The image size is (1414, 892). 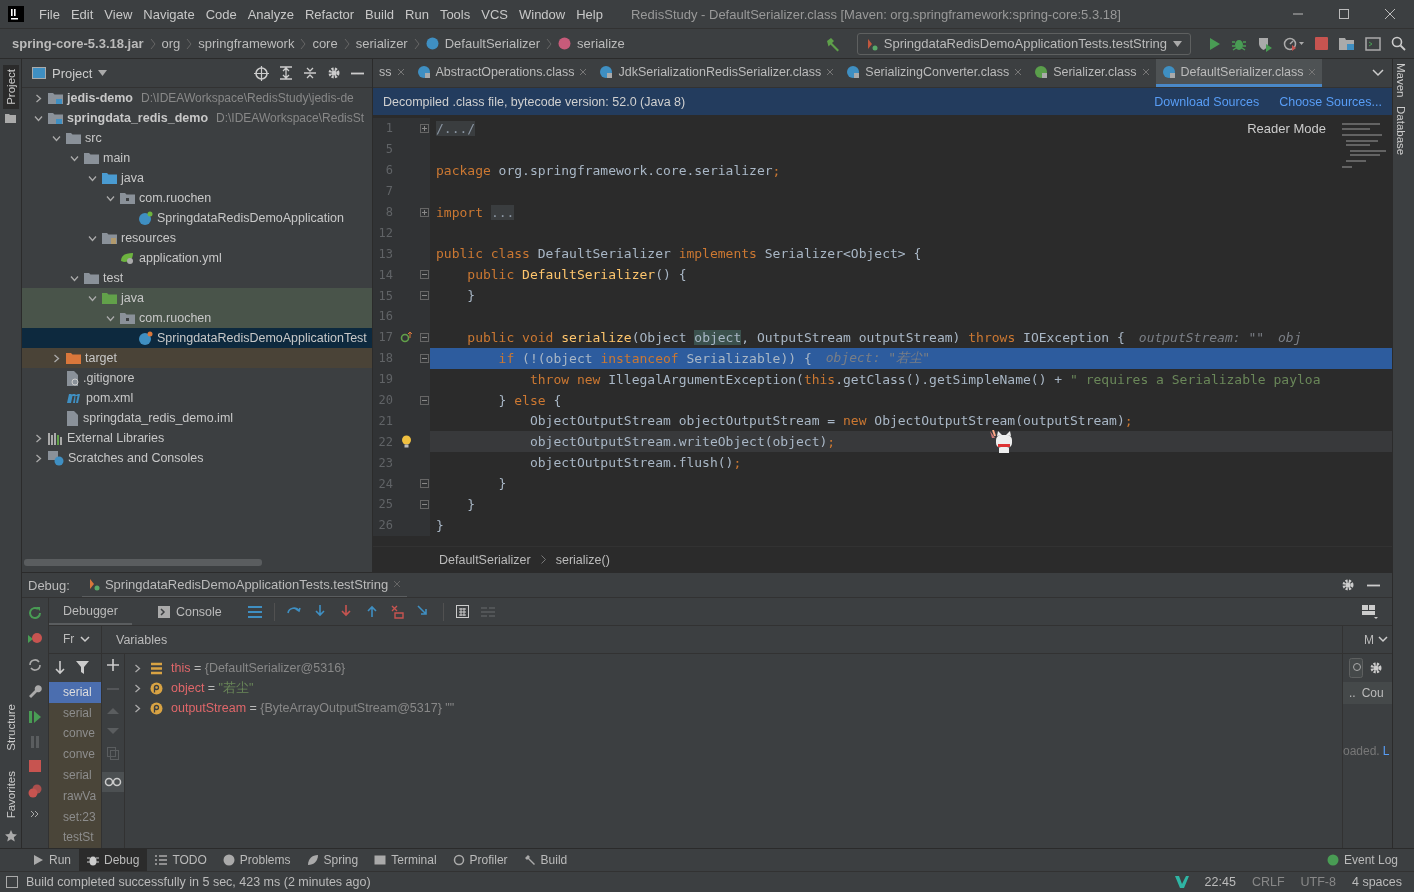 What do you see at coordinates (197, 398) in the screenshot?
I see `tree-item: pom.xml` at bounding box center [197, 398].